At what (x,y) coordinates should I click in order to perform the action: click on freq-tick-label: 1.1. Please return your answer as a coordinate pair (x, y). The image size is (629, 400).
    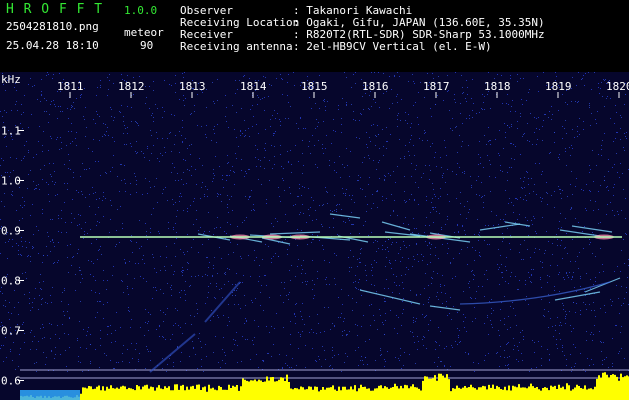
    Looking at the image, I should click on (11, 131).